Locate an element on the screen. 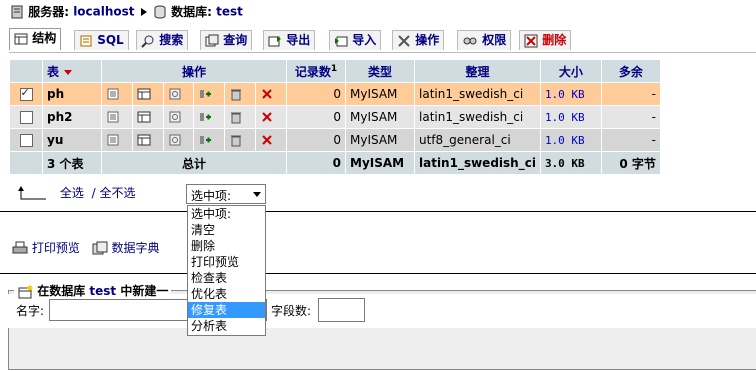 The height and width of the screenshot is (371, 756). create-table-legend: 在数据库 test 中新建一 is located at coordinates (93, 290).